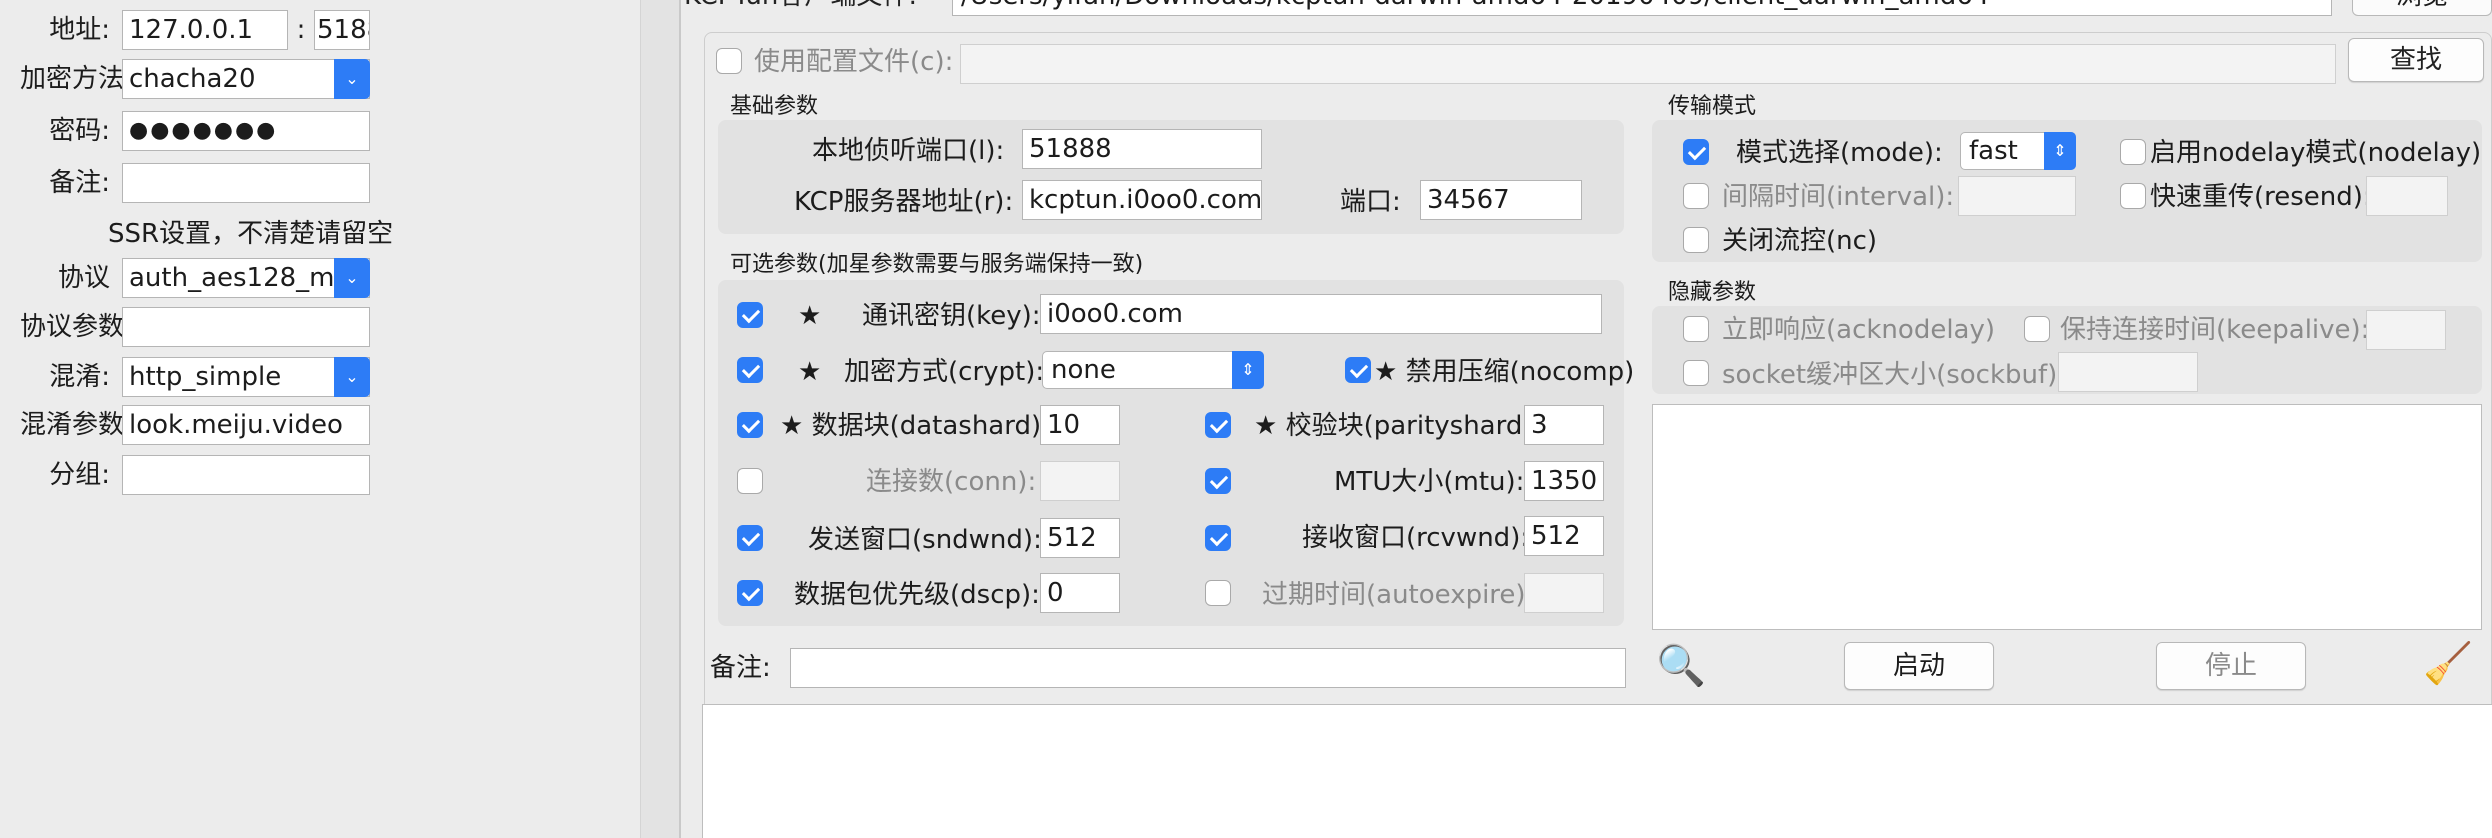  I want to click on protocol-select: auth_aes128_md5 ⌄, so click(246, 278).